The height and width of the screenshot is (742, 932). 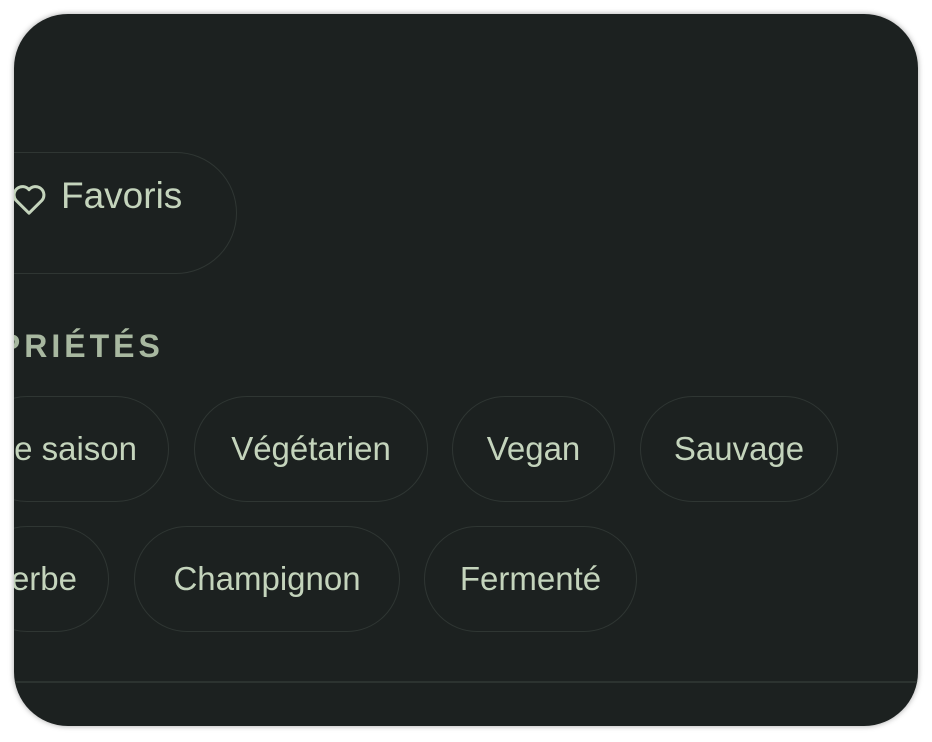 I want to click on favorites-label: Favoris, so click(x=122, y=195).